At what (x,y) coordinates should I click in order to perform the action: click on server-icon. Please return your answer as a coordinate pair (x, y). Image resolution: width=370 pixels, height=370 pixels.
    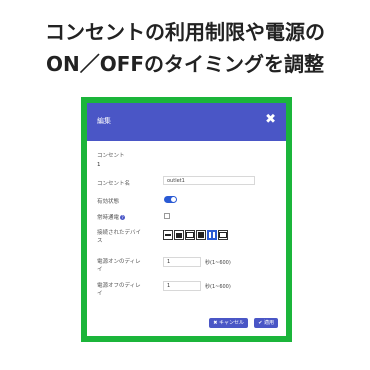
    Looking at the image, I should click on (179, 235).